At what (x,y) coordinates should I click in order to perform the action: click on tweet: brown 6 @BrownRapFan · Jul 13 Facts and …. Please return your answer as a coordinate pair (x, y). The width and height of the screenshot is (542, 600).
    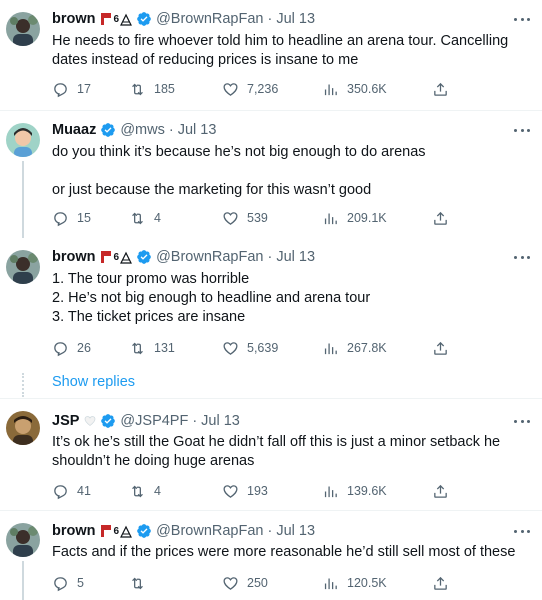
    Looking at the image, I should click on (271, 555).